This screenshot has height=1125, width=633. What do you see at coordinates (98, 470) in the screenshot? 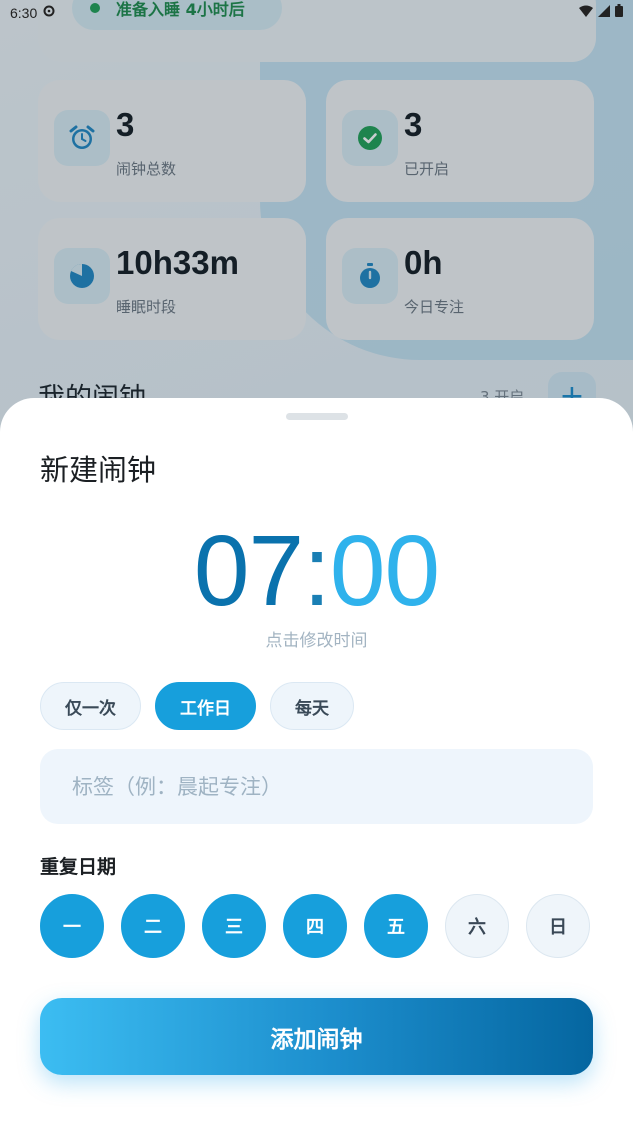
I see `sheet-title: 新建闹钟` at bounding box center [98, 470].